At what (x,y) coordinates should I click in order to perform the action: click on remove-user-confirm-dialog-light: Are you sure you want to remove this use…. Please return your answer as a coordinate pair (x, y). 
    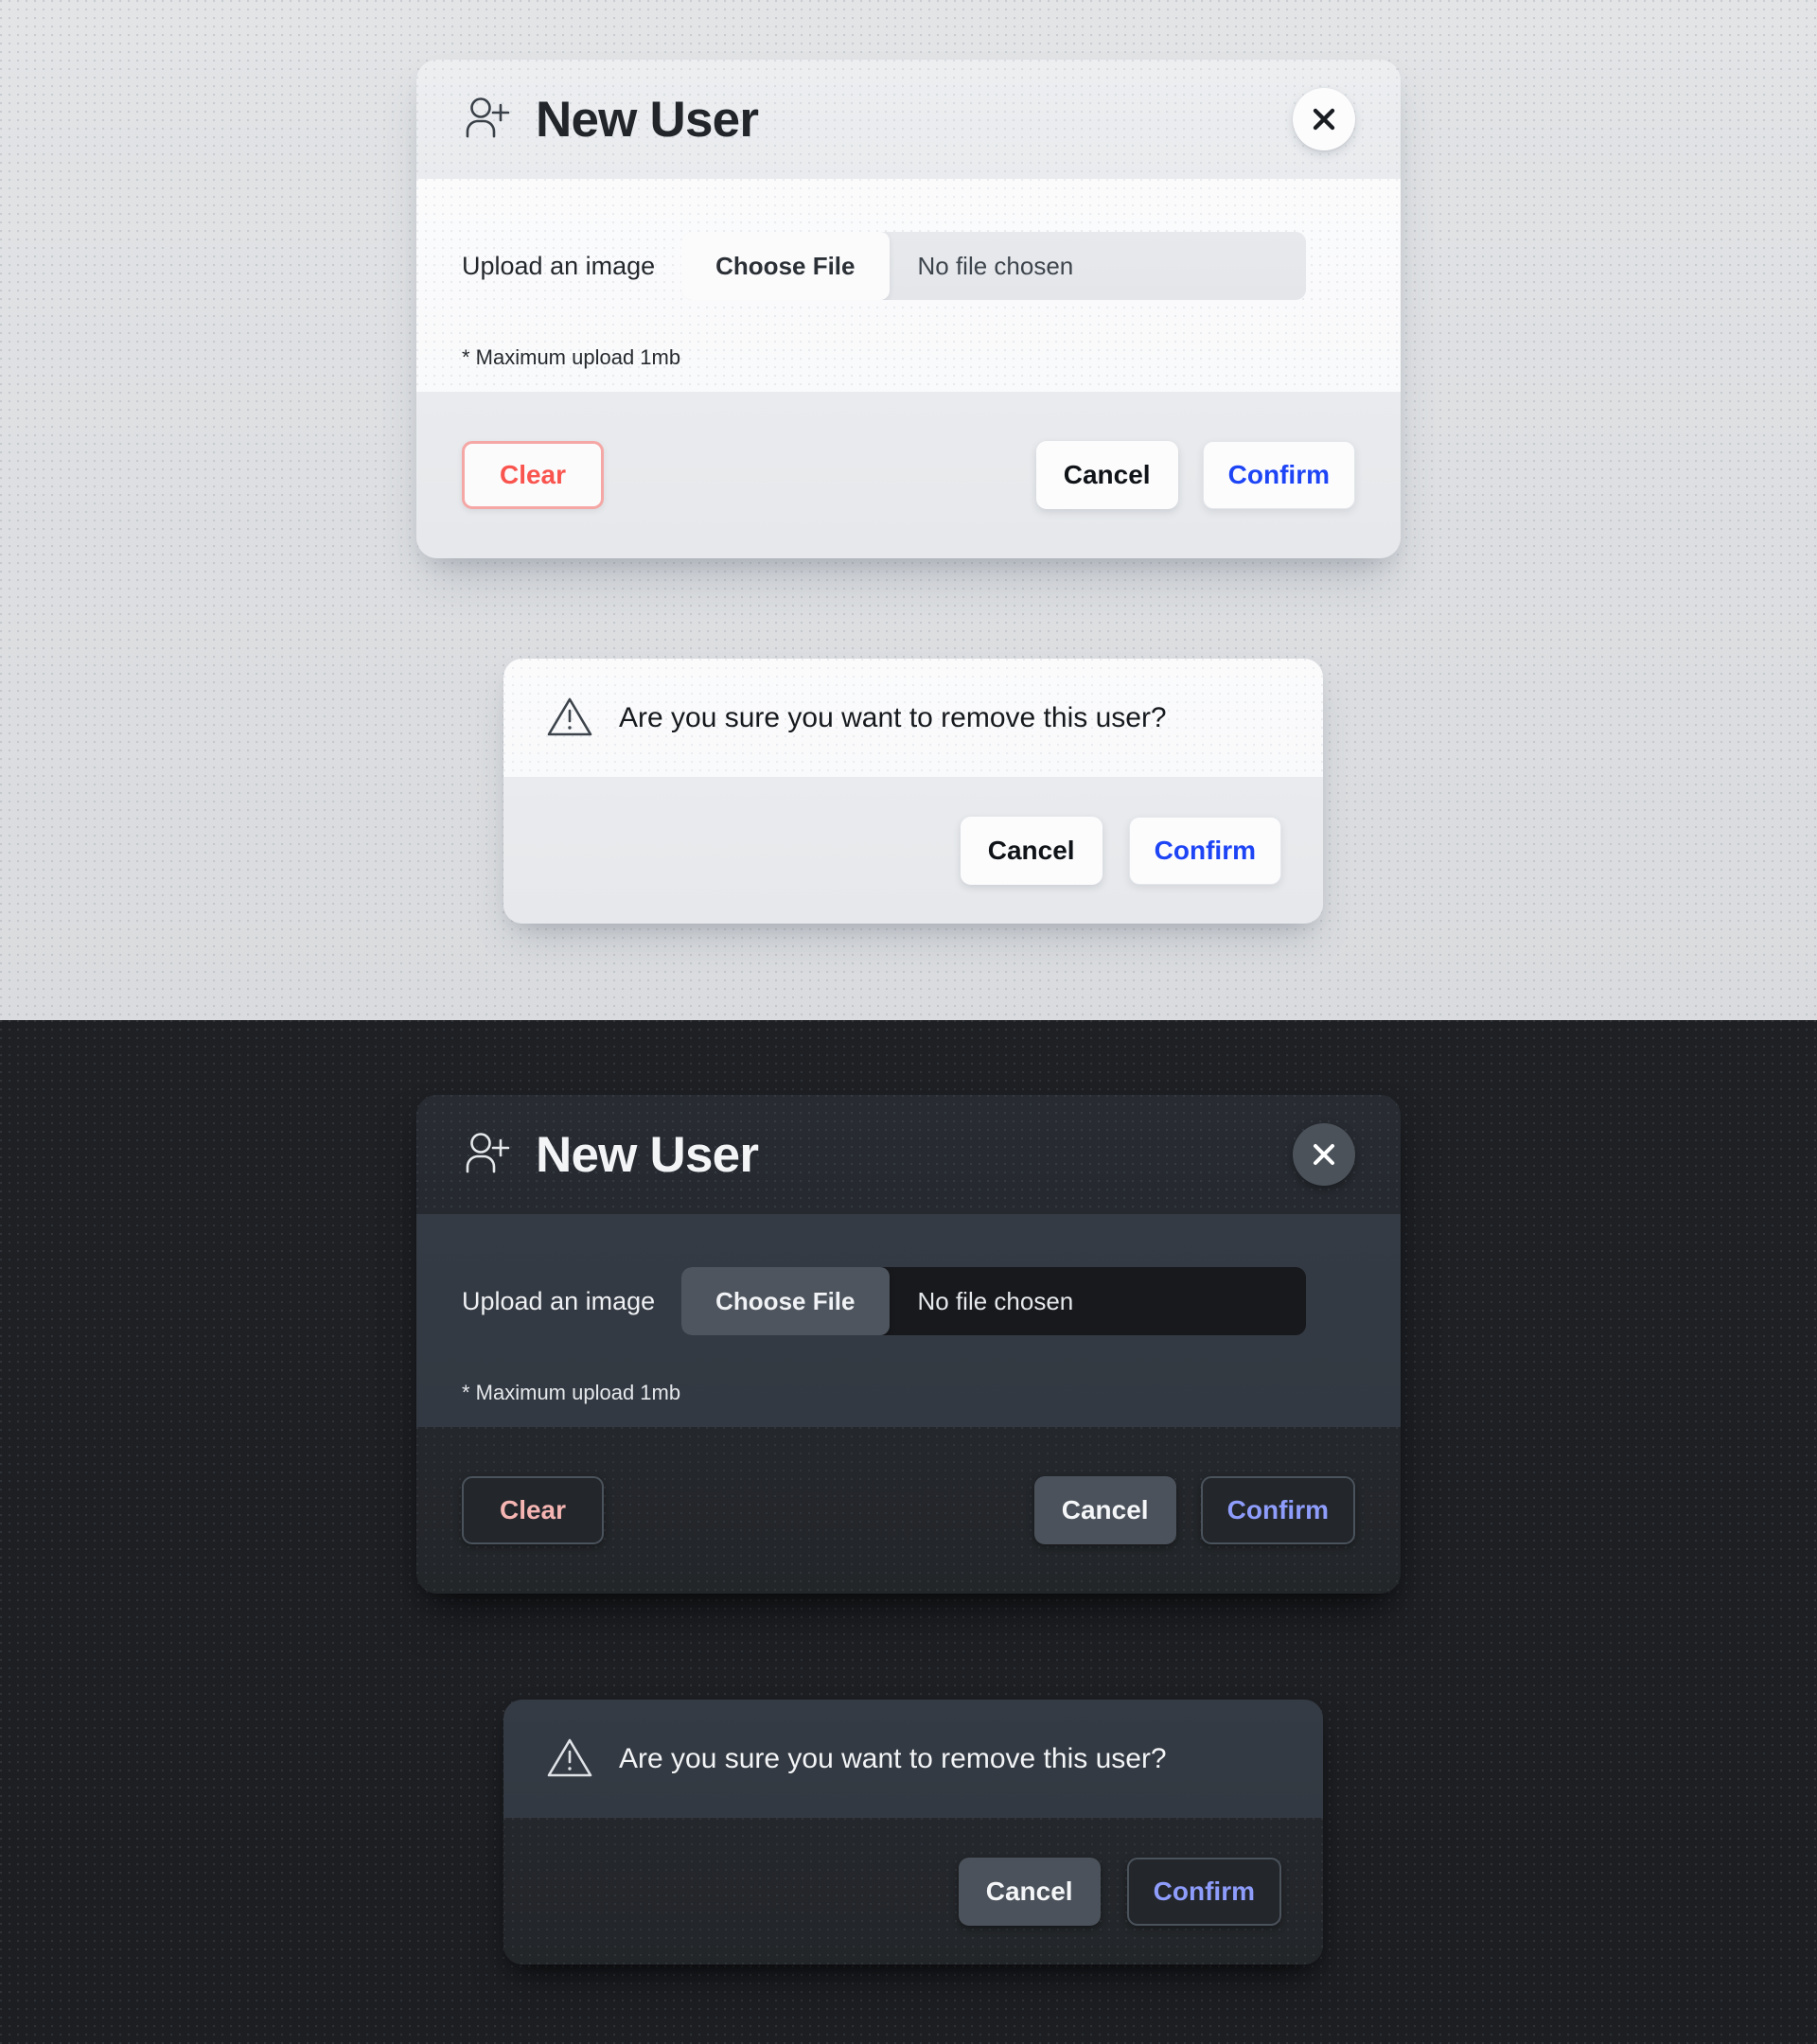
    Looking at the image, I should click on (913, 791).